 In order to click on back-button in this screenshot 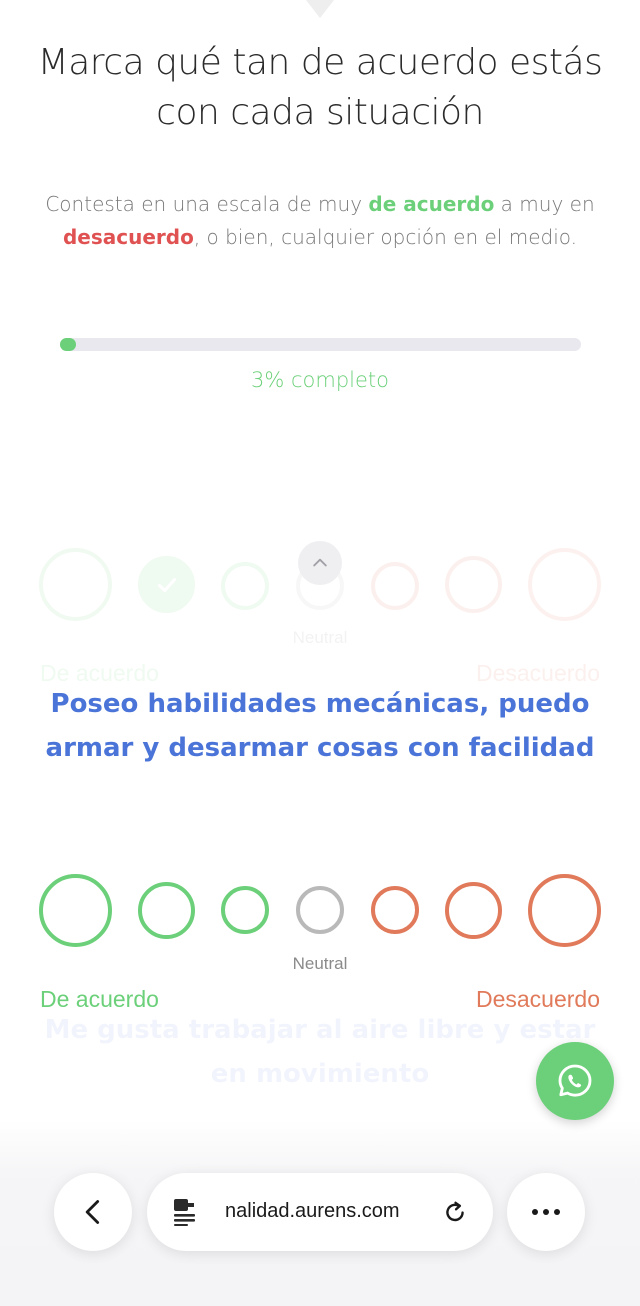, I will do `click(93, 1212)`.